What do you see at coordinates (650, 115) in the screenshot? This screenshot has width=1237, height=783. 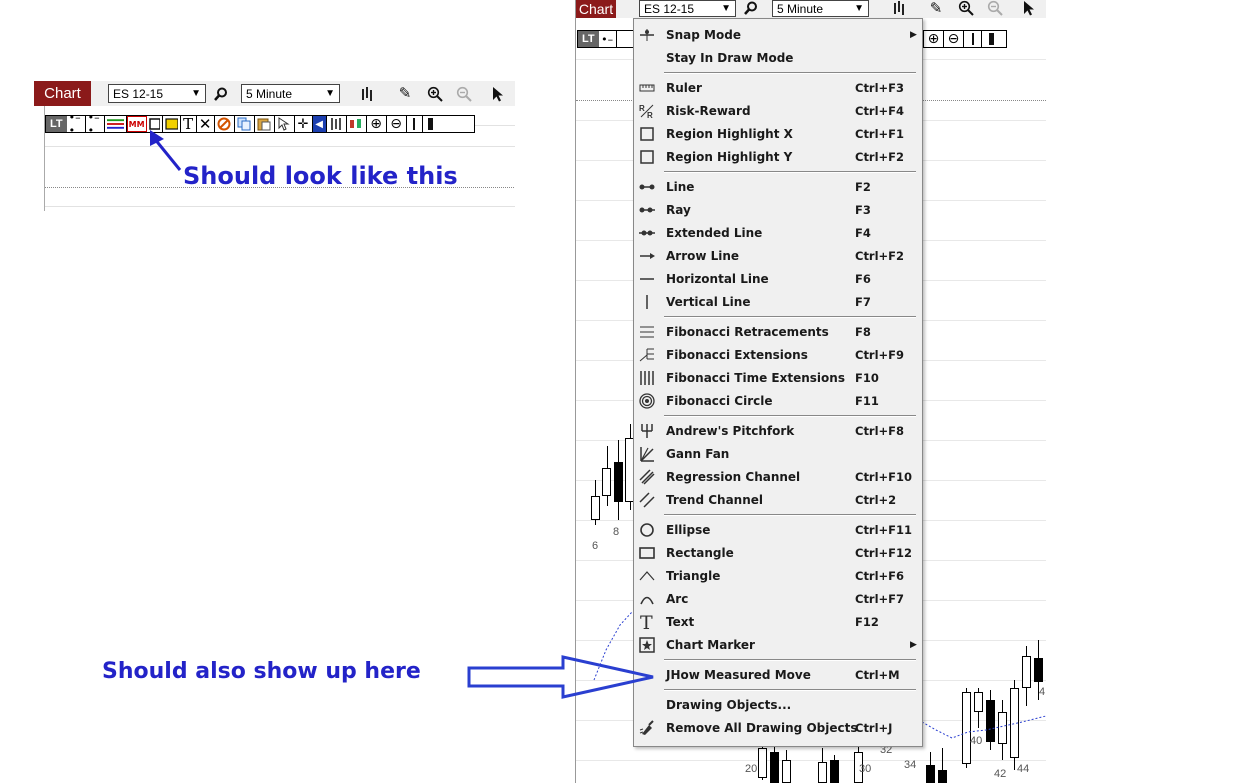 I see `svg-text: R` at bounding box center [650, 115].